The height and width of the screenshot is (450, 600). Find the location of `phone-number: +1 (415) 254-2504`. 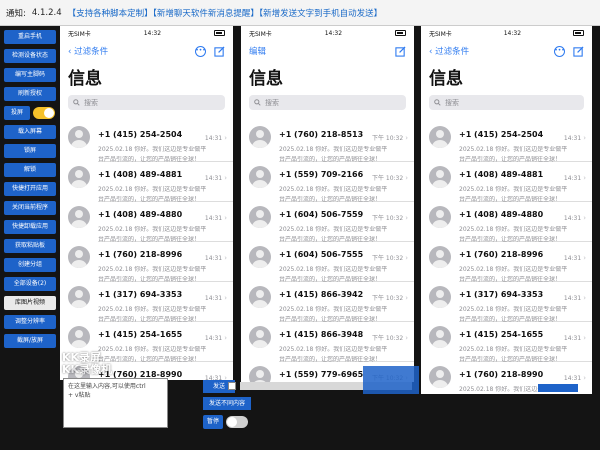

phone-number: +1 (415) 254-2504 is located at coordinates (501, 134).